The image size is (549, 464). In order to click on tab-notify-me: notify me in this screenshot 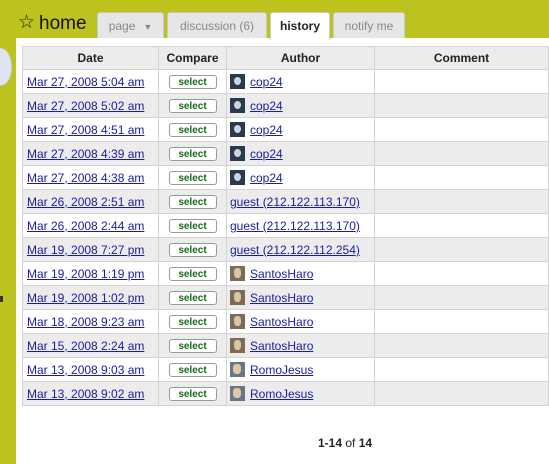, I will do `click(369, 25)`.